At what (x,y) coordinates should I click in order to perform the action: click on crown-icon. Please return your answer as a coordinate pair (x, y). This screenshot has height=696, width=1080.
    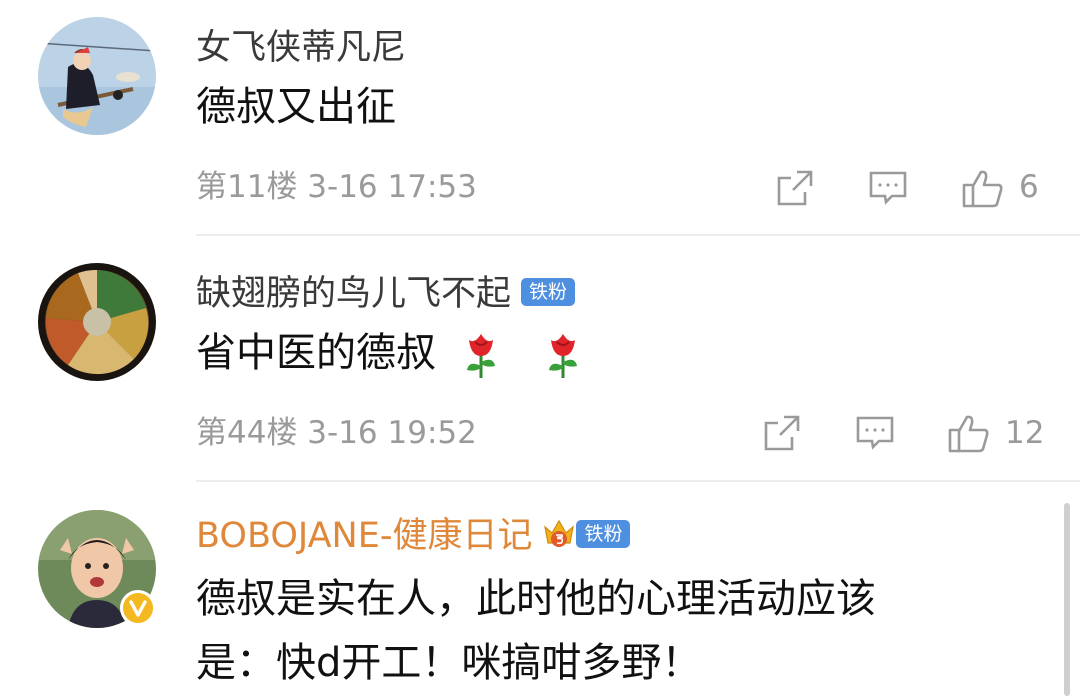
    Looking at the image, I should click on (559, 533).